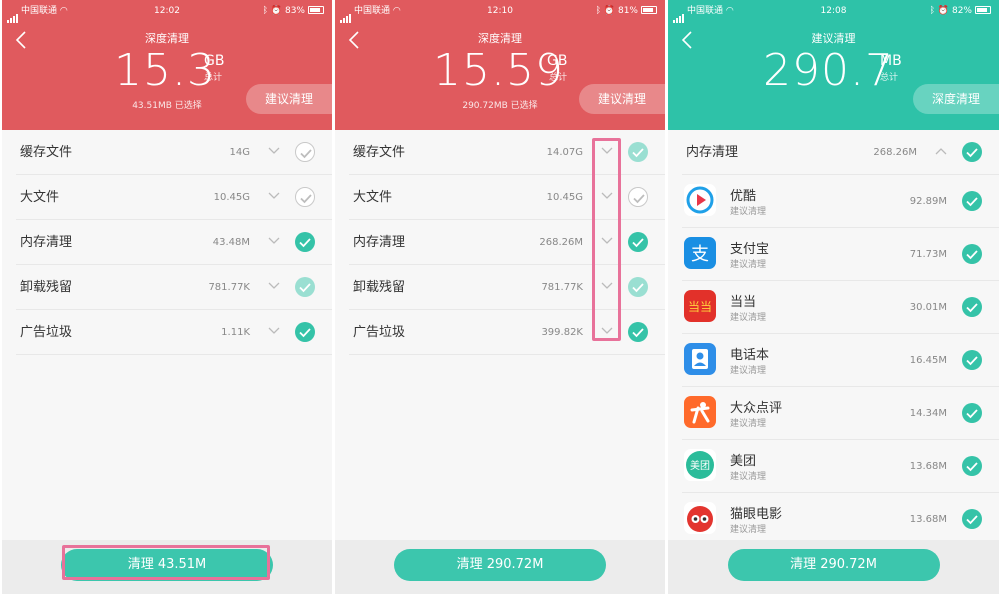  What do you see at coordinates (840, 413) in the screenshot?
I see `app-row: 大众点评 建议清理 14.34M` at bounding box center [840, 413].